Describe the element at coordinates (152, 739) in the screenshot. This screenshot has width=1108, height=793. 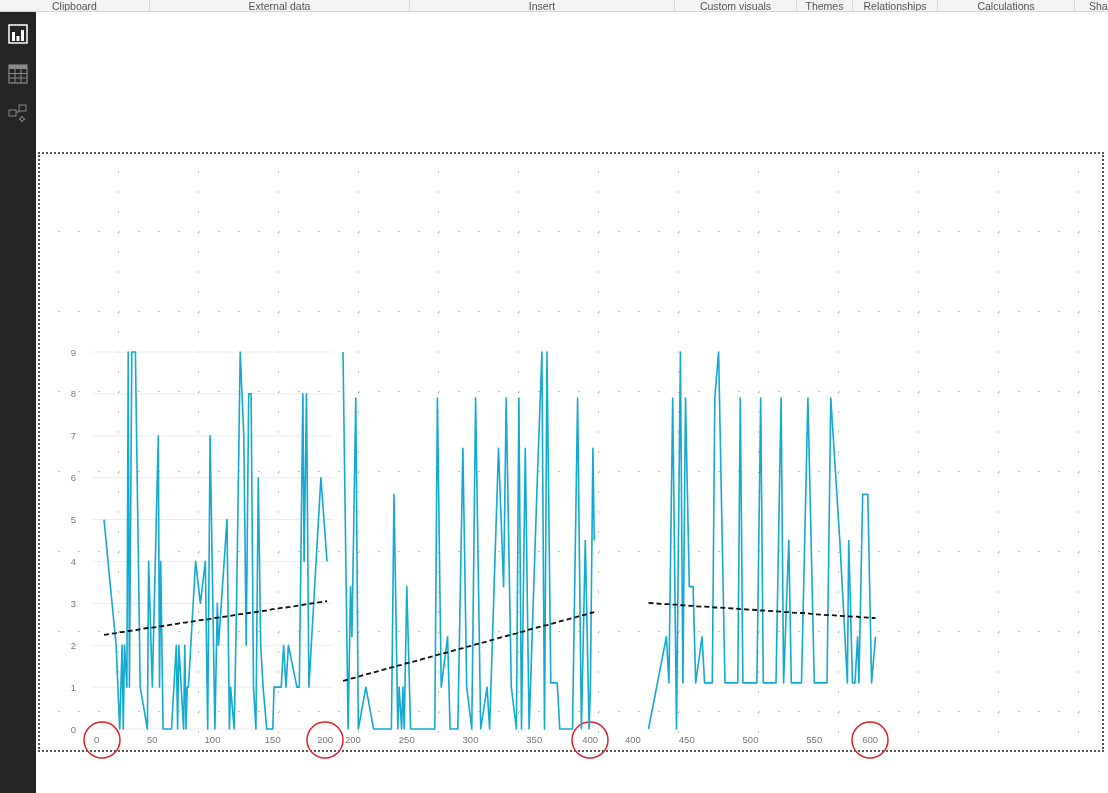
I see `axis-label: 50` at that location.